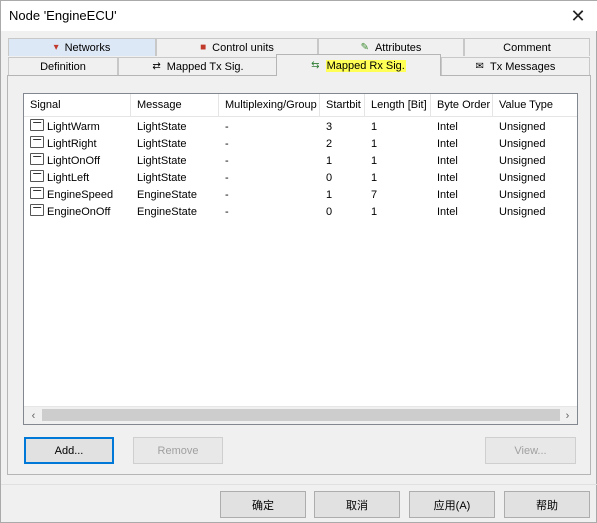  Describe the element at coordinates (315, 65) in the screenshot. I see `mapped-rx-icon: ⇆` at that location.